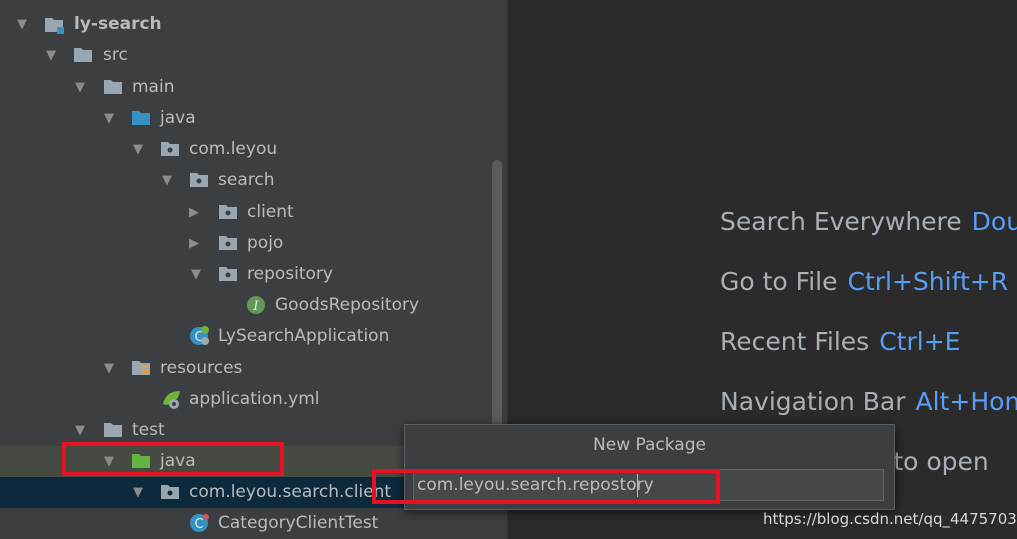 This screenshot has width=1017, height=539. I want to click on hint-shortcut: Doub, so click(994, 221).